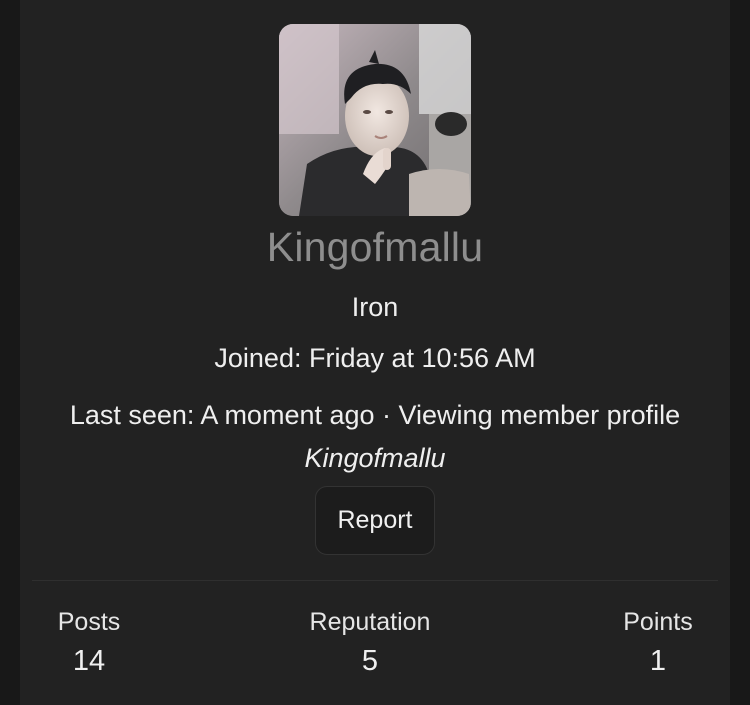 Image resolution: width=750 pixels, height=705 pixels. I want to click on report-button: Report, so click(375, 520).